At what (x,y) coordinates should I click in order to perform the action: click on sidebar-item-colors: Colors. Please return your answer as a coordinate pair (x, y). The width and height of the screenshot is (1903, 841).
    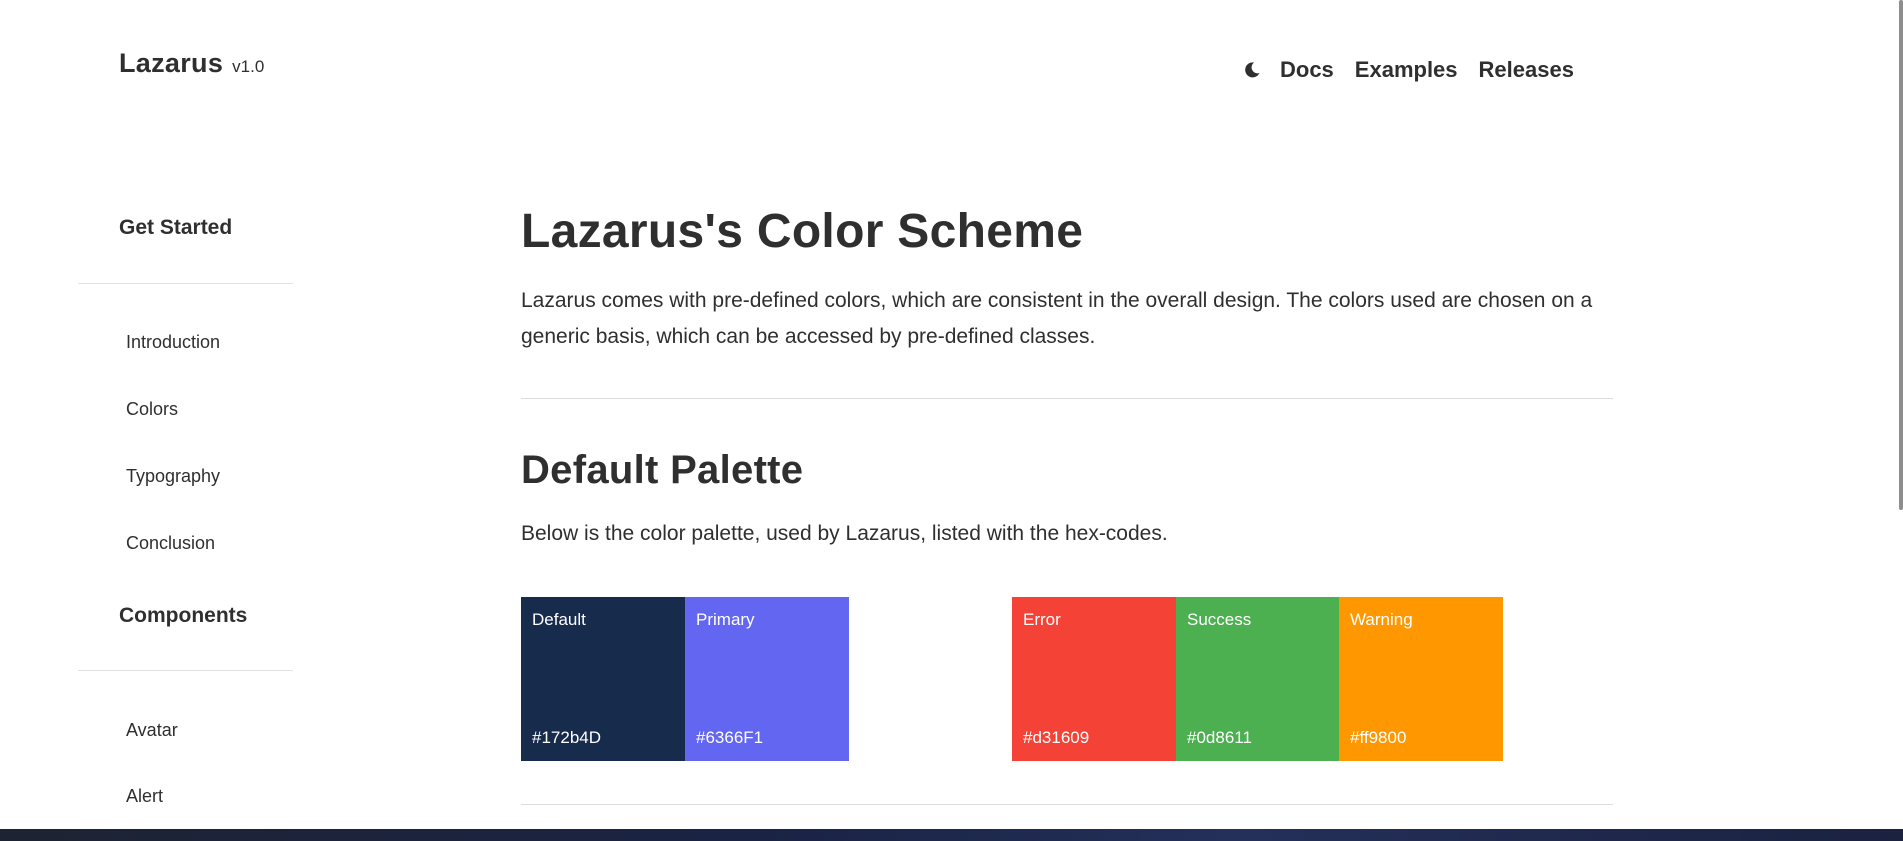
    Looking at the image, I should click on (152, 409).